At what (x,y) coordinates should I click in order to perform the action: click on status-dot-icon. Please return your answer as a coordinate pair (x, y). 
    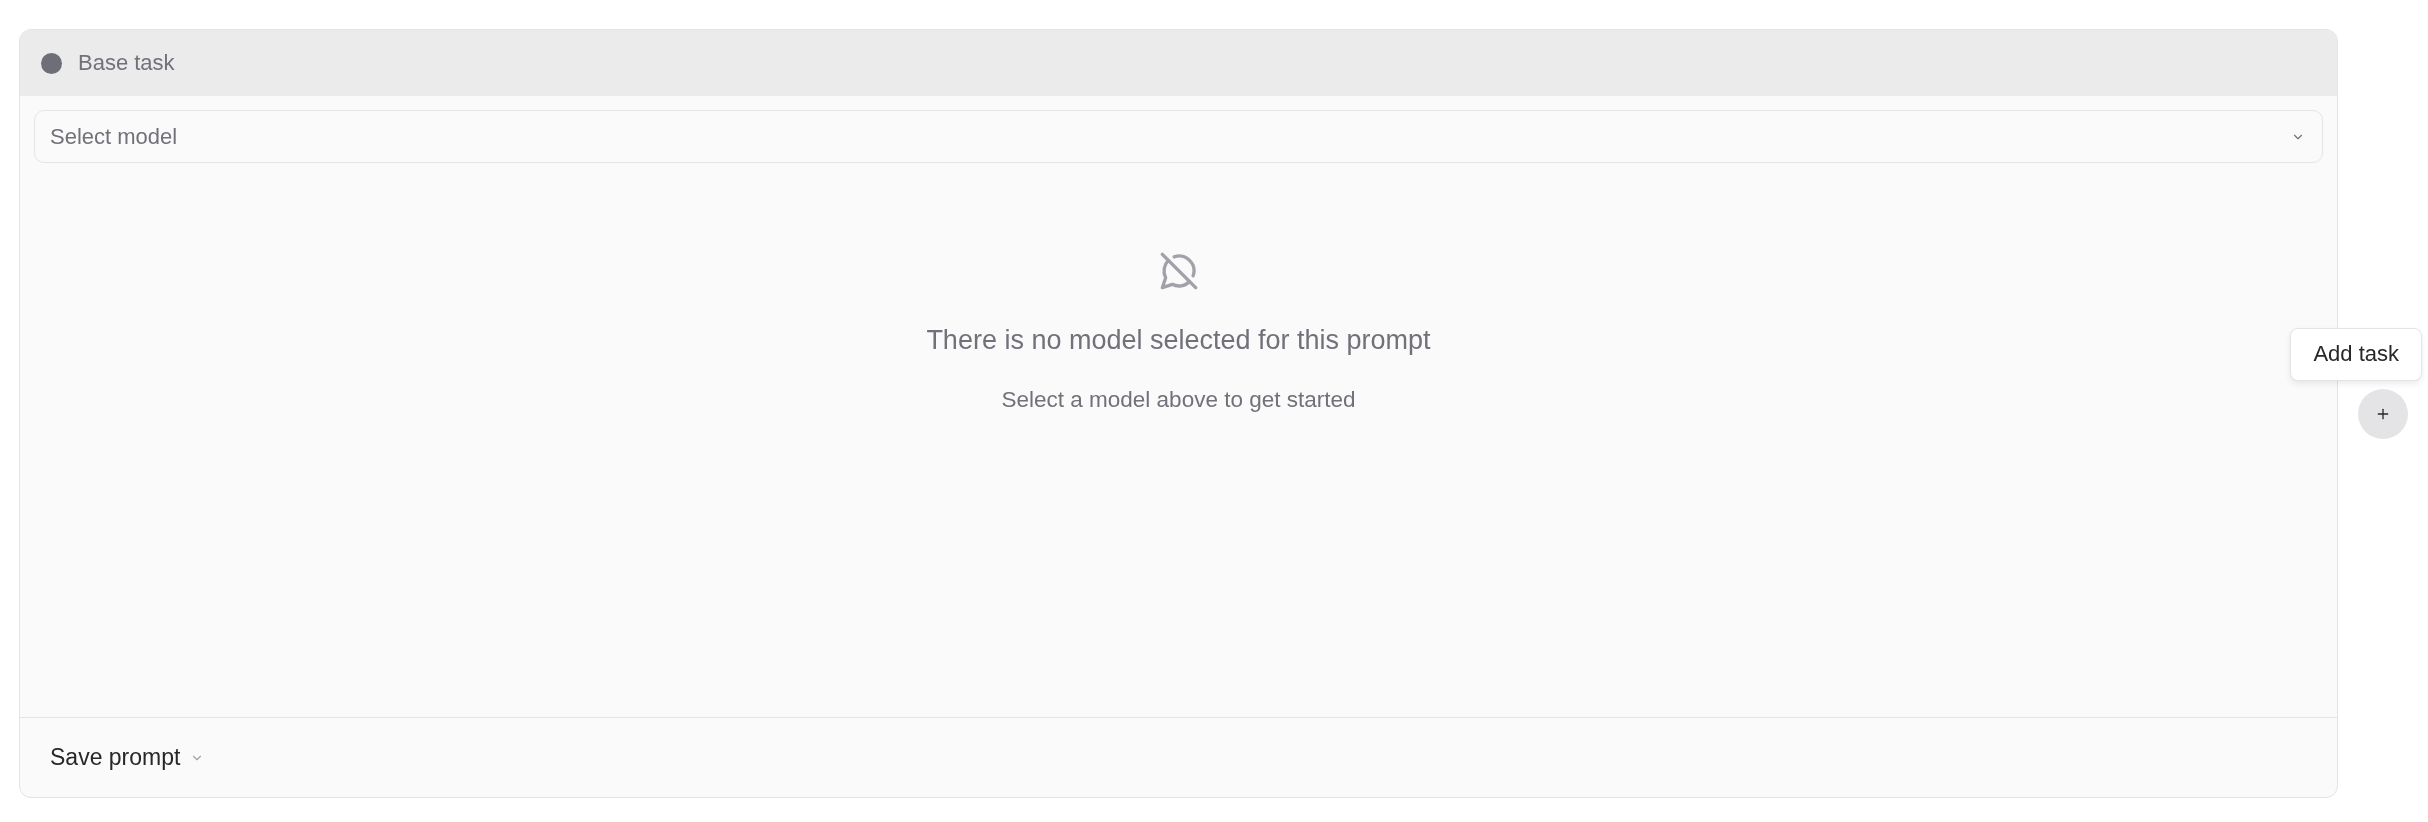
    Looking at the image, I should click on (51, 63).